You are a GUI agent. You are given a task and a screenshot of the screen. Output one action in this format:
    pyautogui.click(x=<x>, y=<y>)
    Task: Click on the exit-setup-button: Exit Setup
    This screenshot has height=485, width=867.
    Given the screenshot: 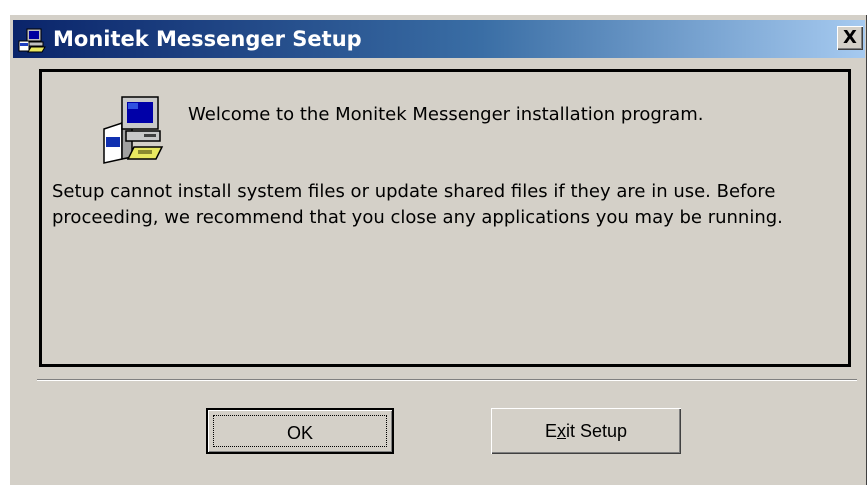 What is the action you would take?
    pyautogui.click(x=586, y=431)
    